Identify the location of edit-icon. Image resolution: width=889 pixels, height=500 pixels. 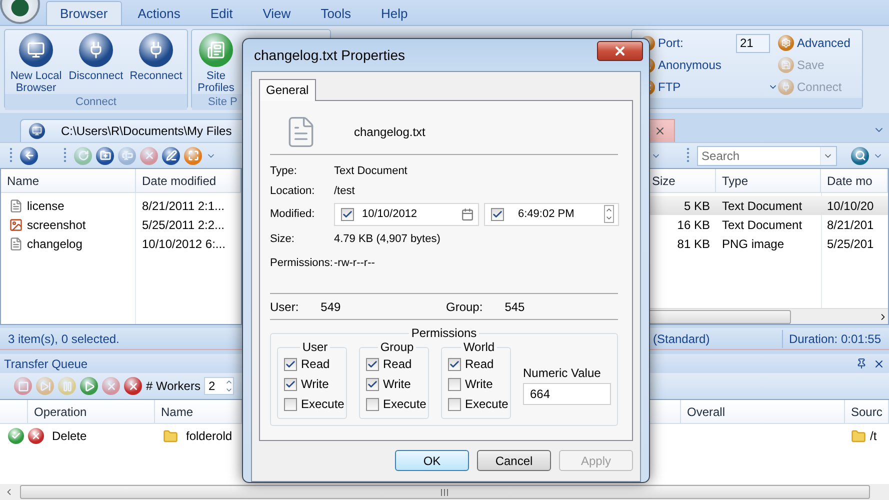
(171, 155).